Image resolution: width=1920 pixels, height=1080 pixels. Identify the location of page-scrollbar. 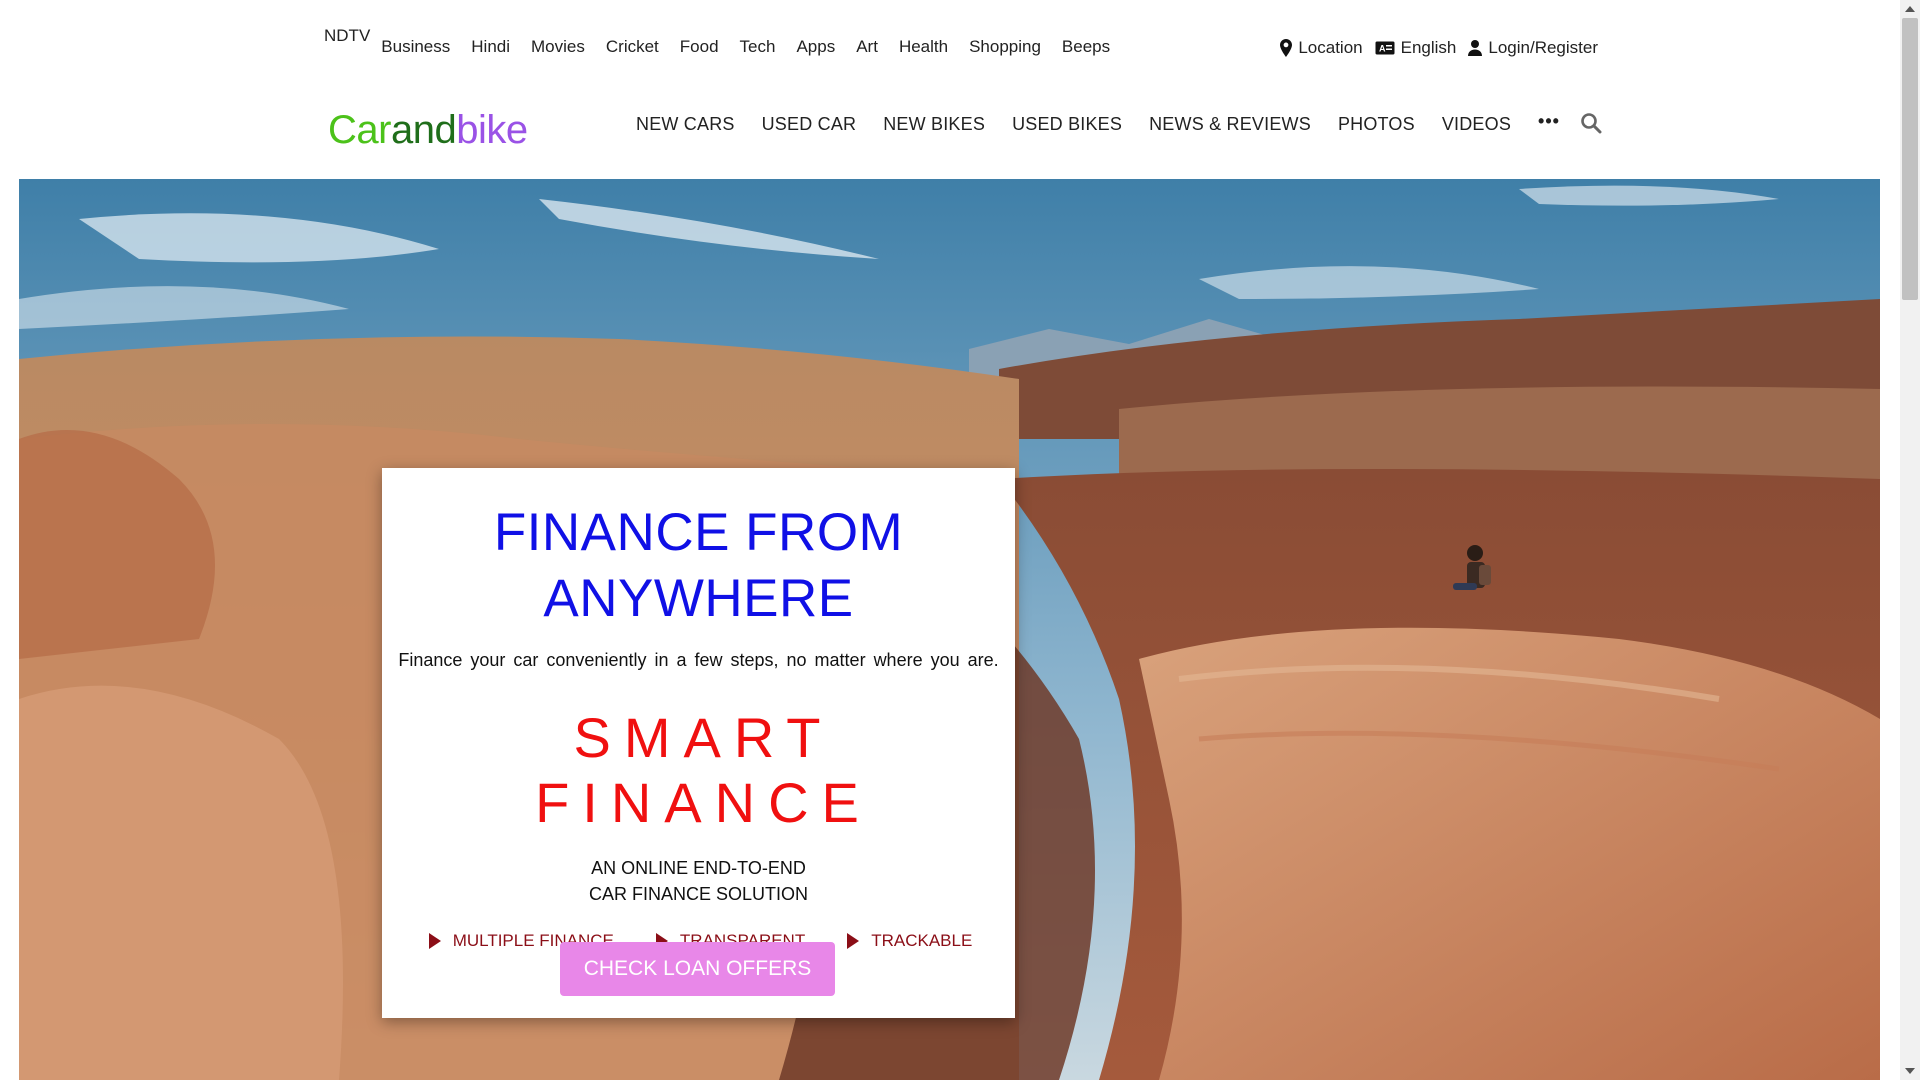
(1910, 540).